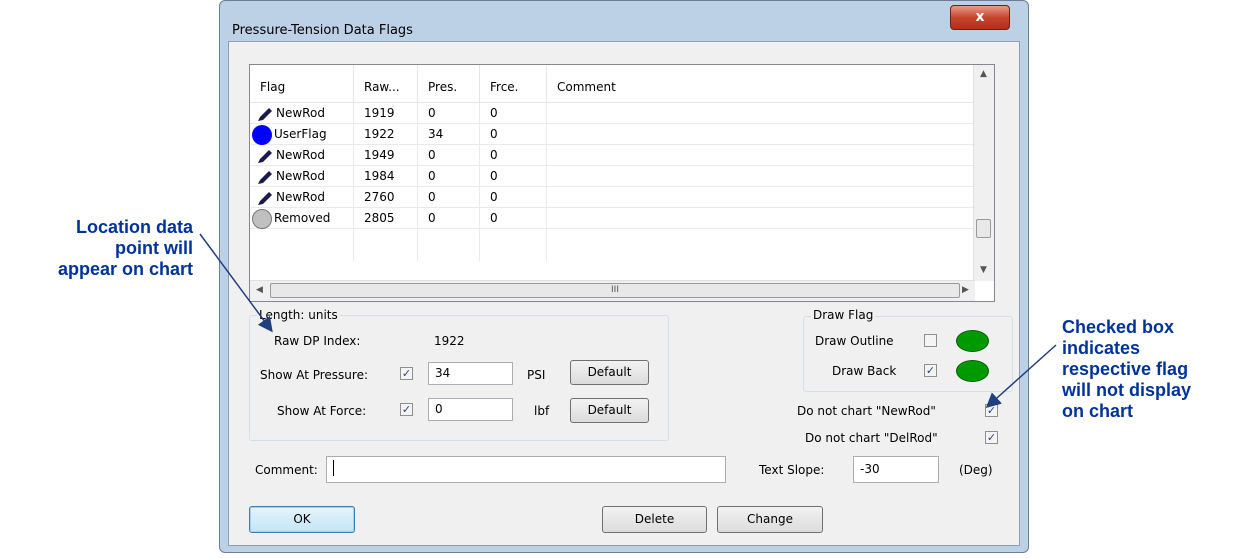 The height and width of the screenshot is (558, 1244). Describe the element at coordinates (864, 371) in the screenshot. I see `draw-back-label: Draw Back` at that location.